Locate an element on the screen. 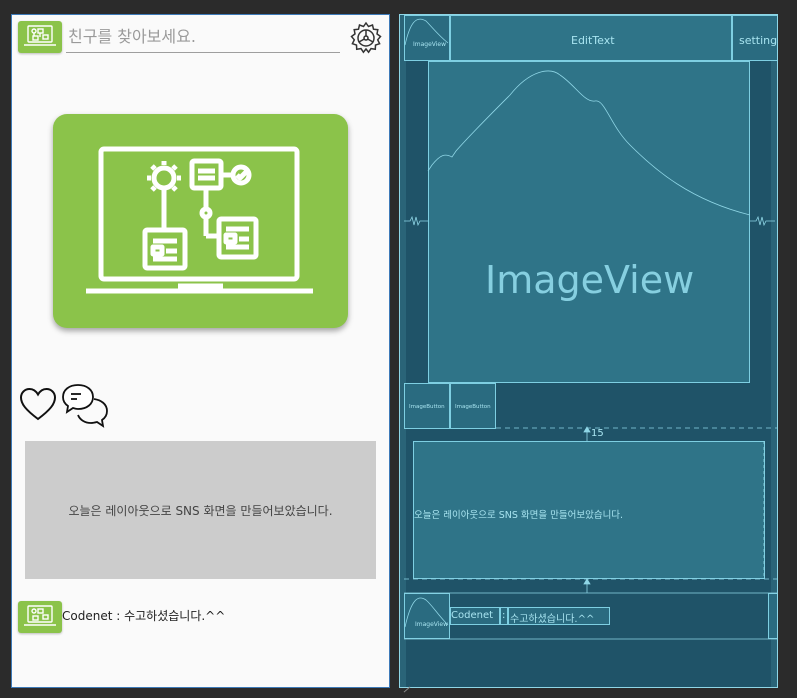 This screenshot has width=797, height=698. gear-icon is located at coordinates (366, 38).